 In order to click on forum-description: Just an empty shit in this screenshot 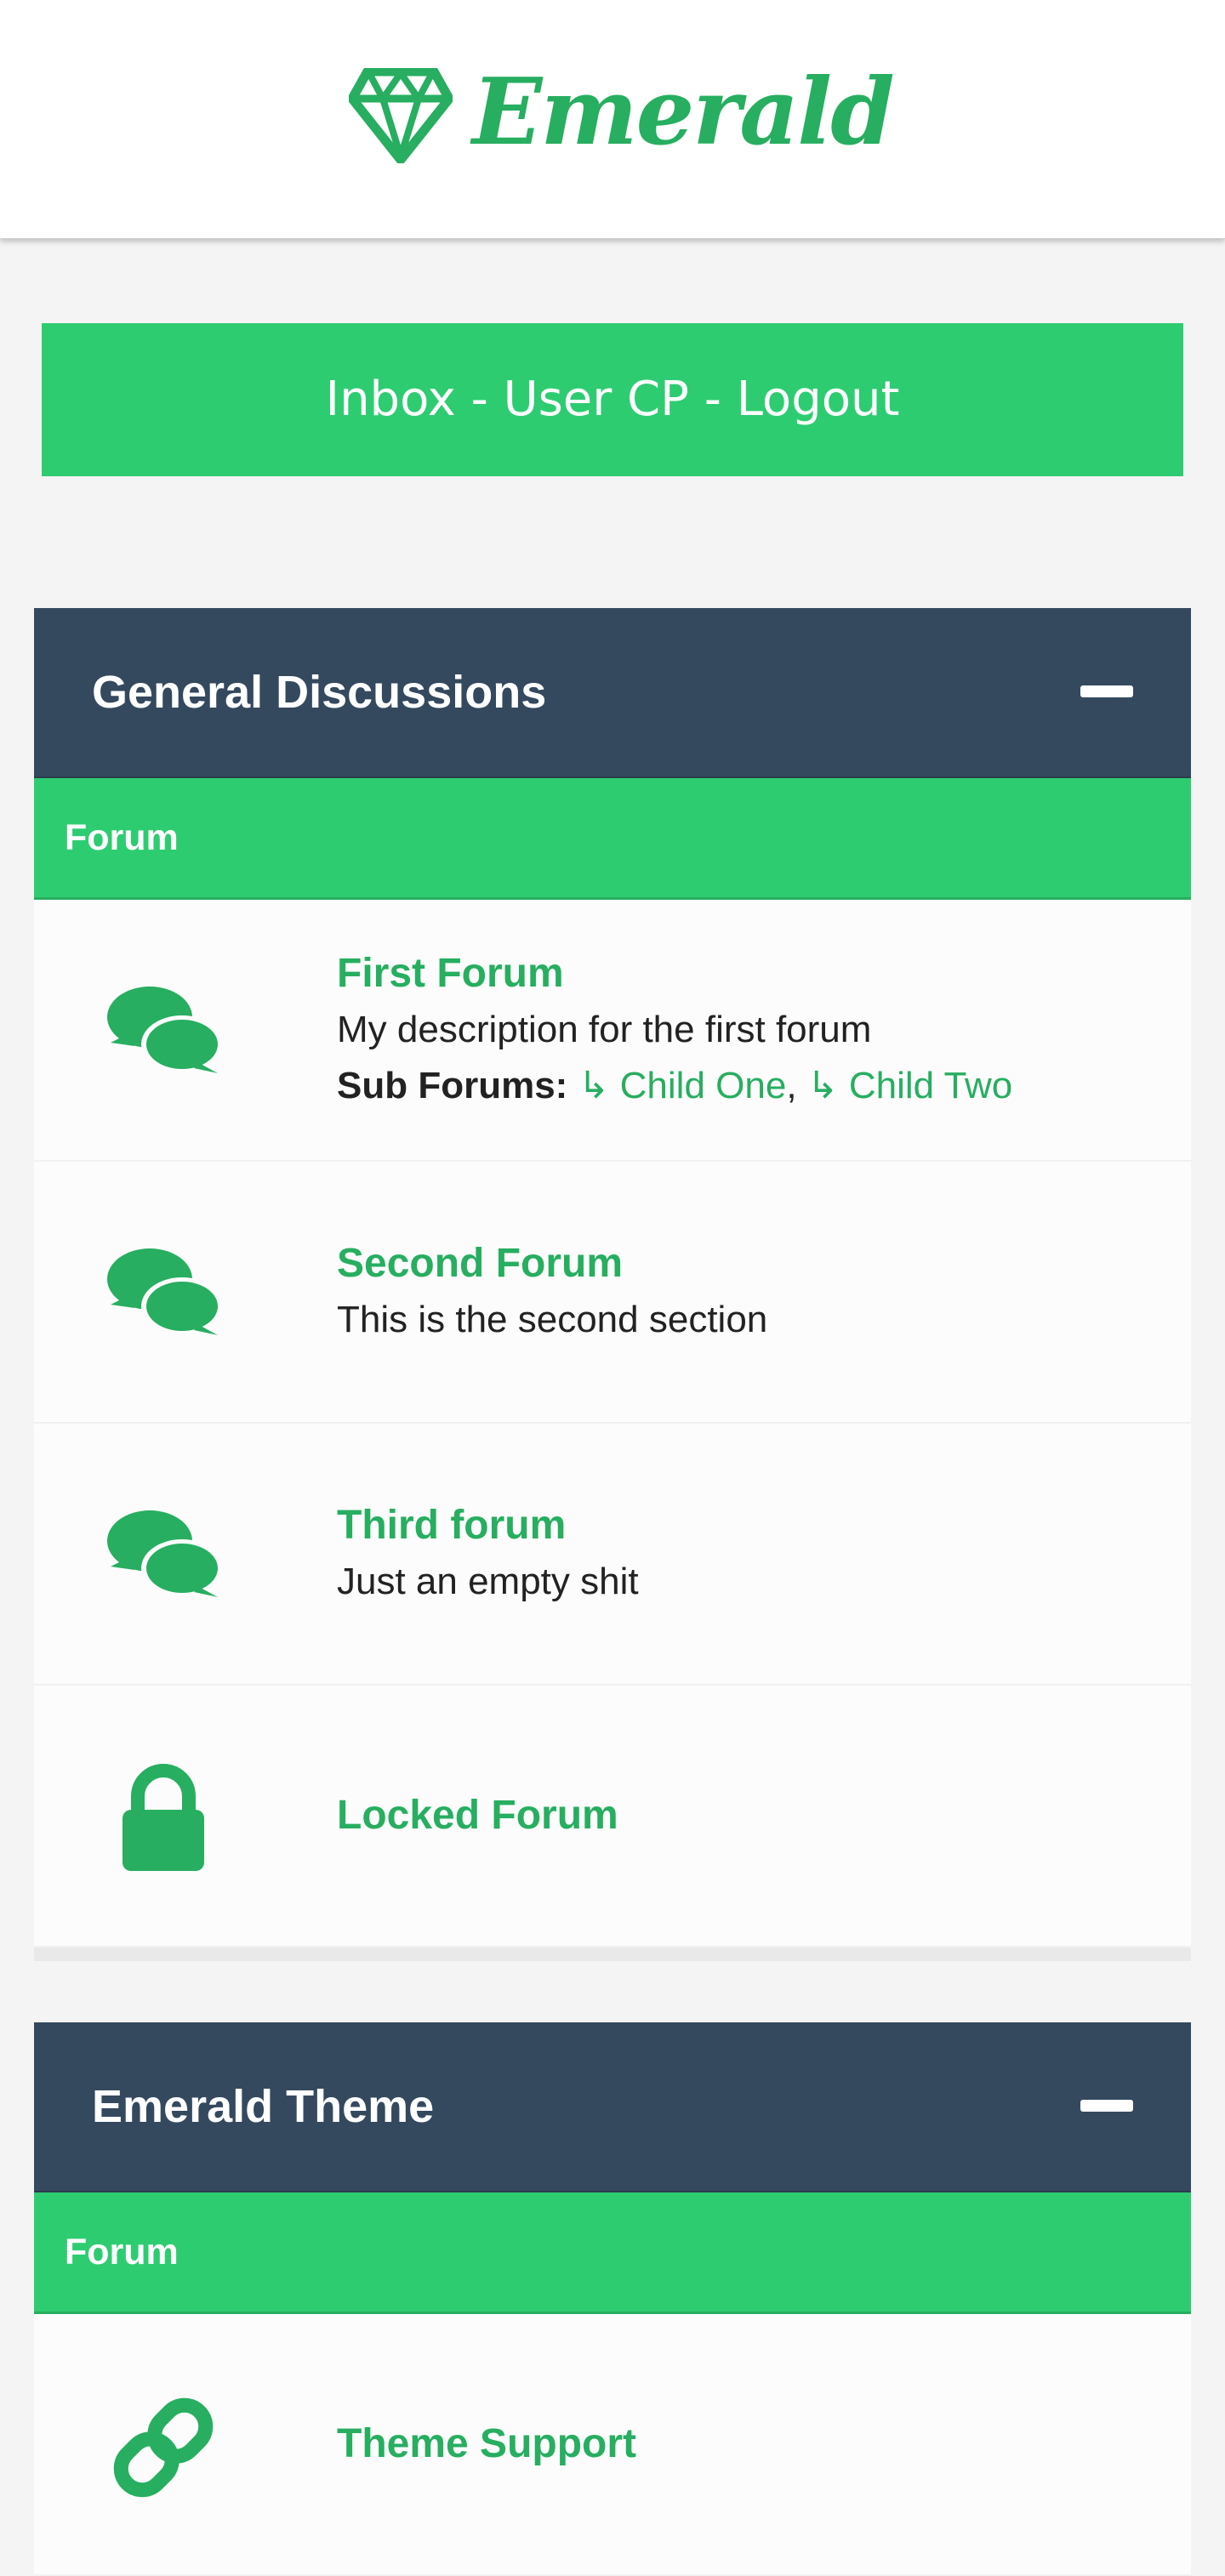, I will do `click(488, 1581)`.